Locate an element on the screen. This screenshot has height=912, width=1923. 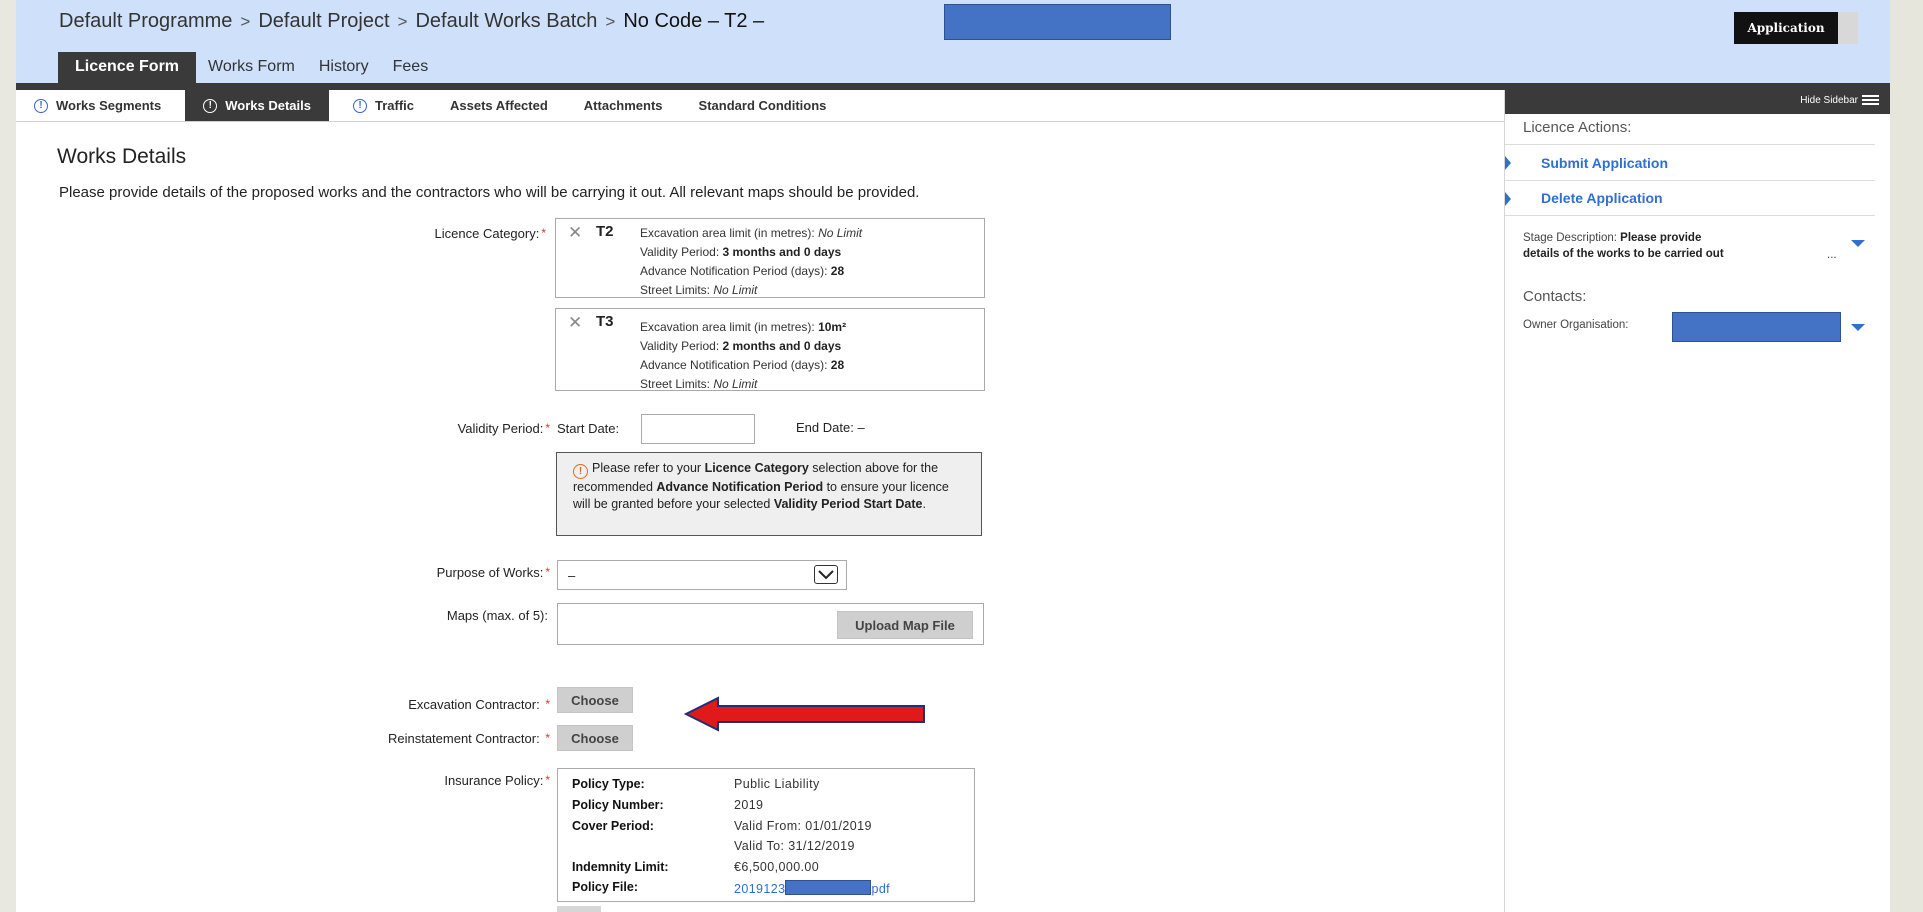
subtab-assets-affected: Assets Affected is located at coordinates (499, 105).